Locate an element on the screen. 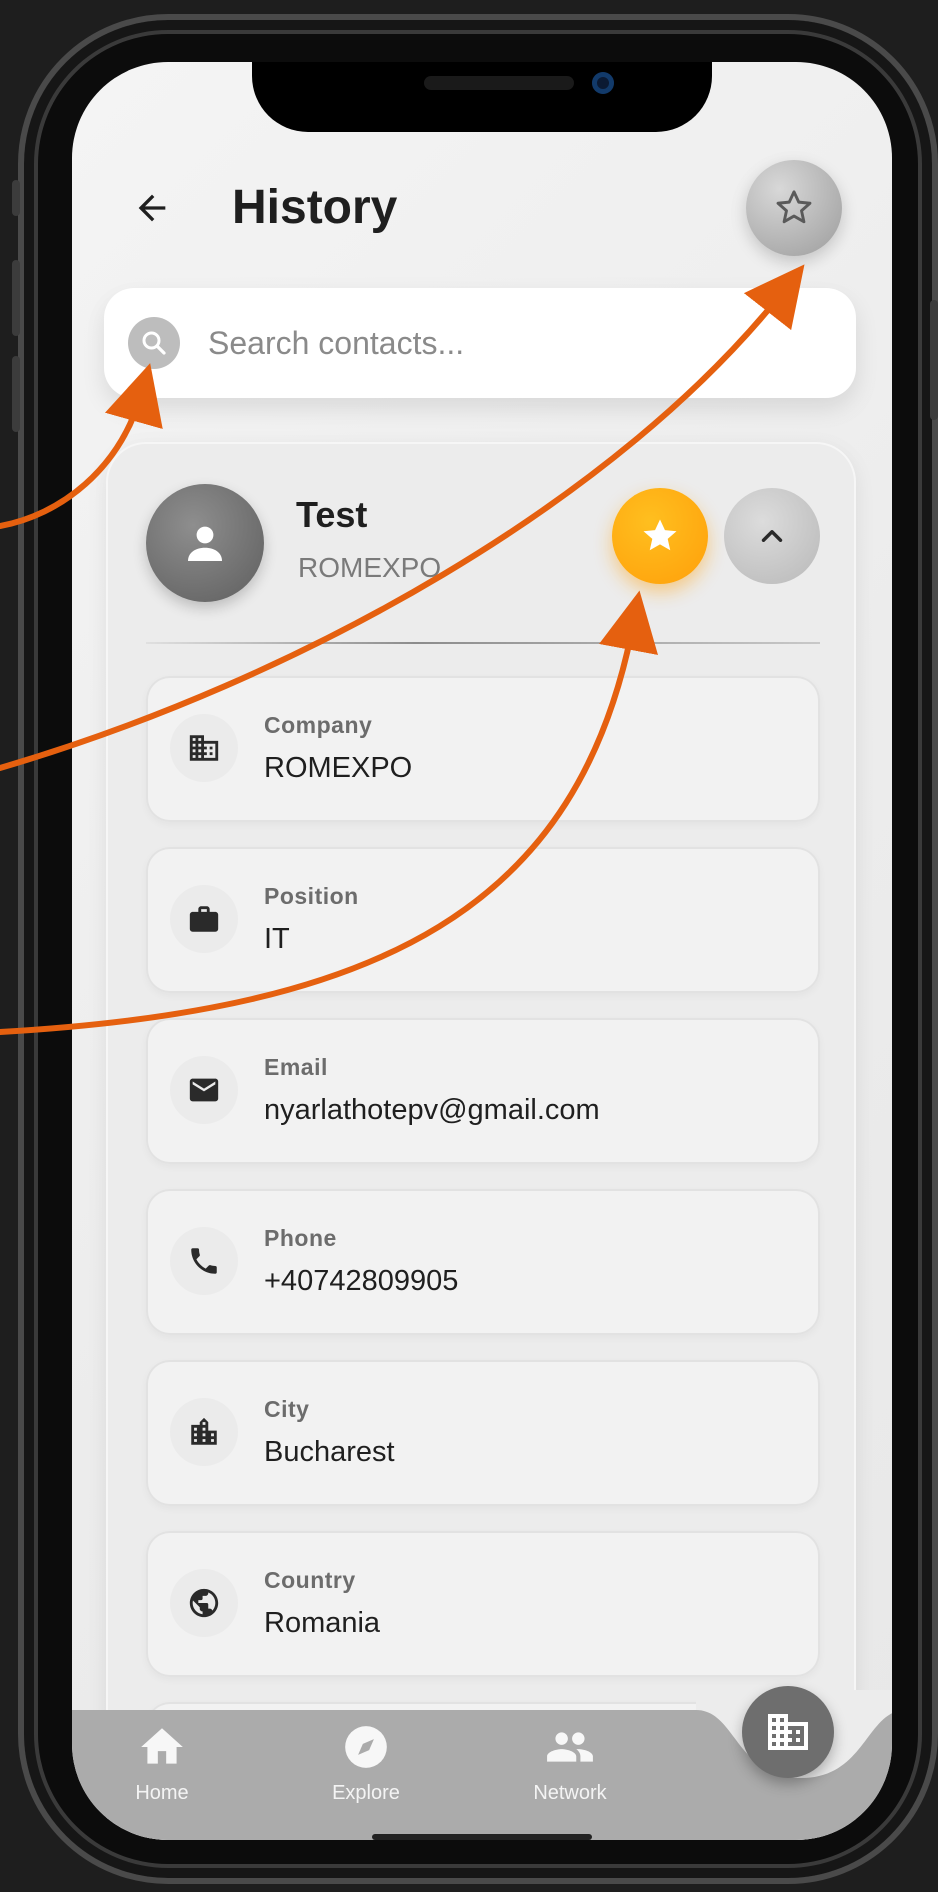 This screenshot has height=1892, width=938. field-company: Company ROMEXPO is located at coordinates (483, 749).